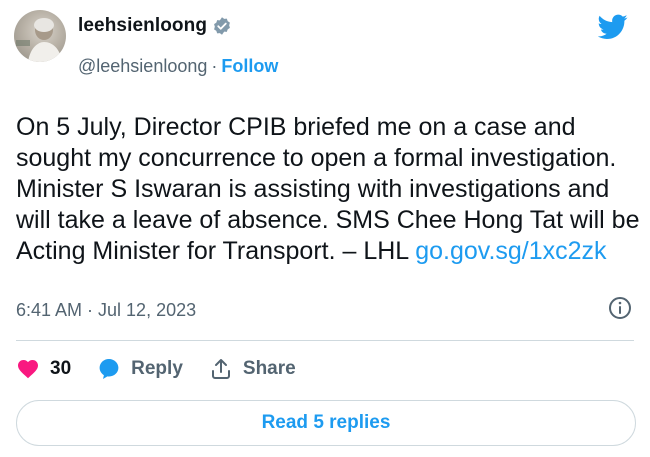  What do you see at coordinates (222, 26) in the screenshot?
I see `verified-badge-icon` at bounding box center [222, 26].